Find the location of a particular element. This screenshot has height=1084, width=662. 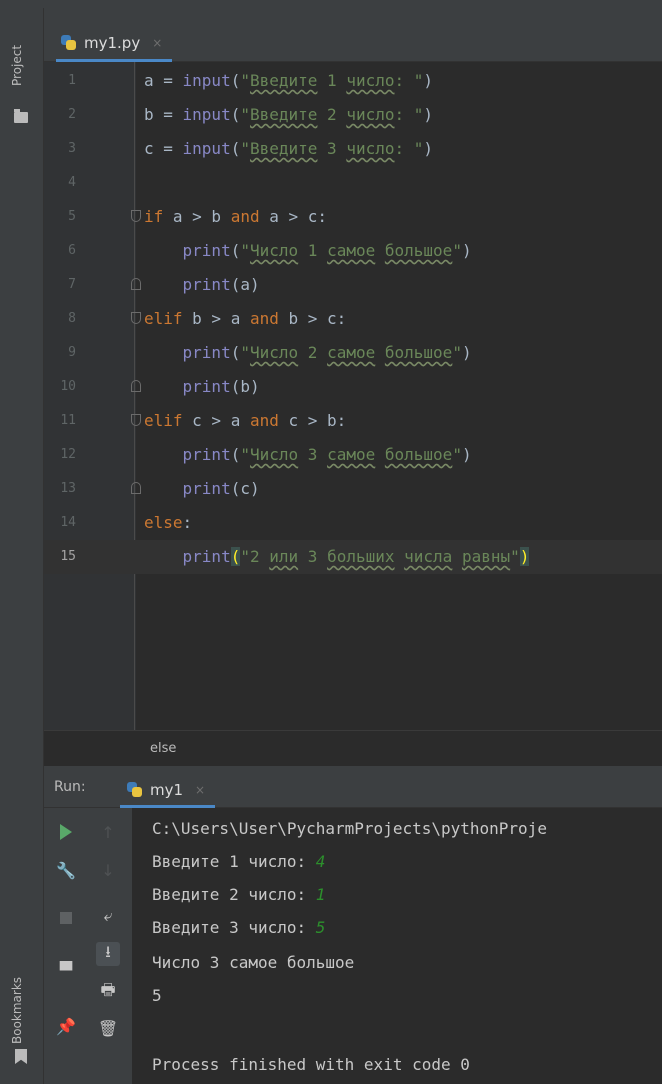

up-arrow-button: ↑ is located at coordinates (108, 832).